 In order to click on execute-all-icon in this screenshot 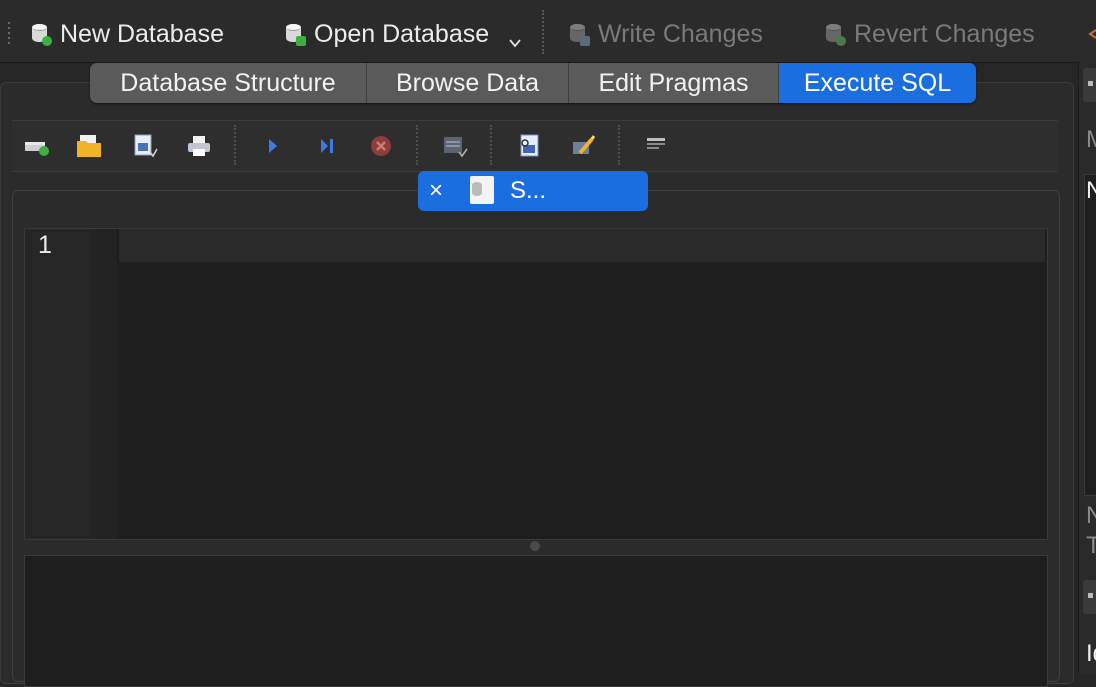, I will do `click(273, 146)`.